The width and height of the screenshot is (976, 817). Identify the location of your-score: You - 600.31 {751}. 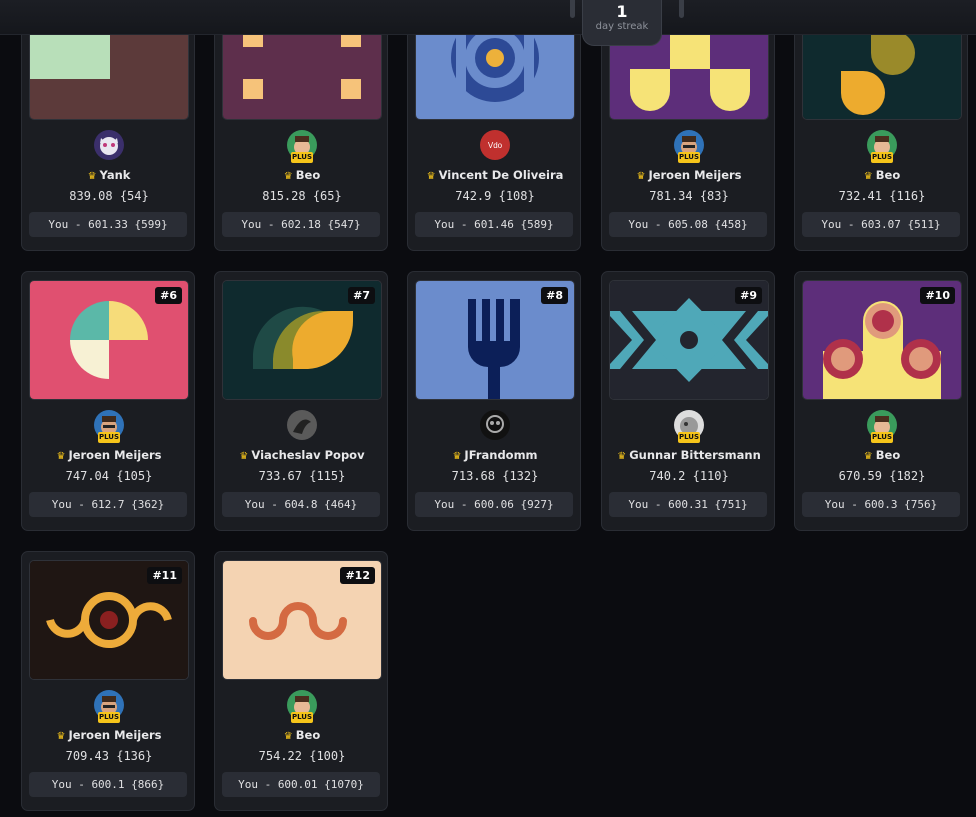
(688, 504).